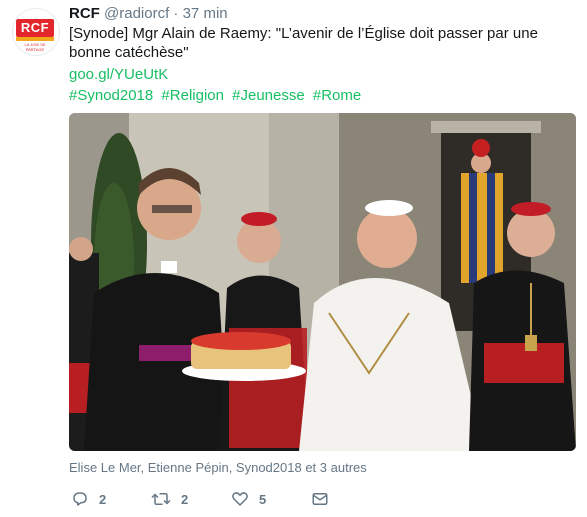  I want to click on reply-button: 2, so click(88, 499).